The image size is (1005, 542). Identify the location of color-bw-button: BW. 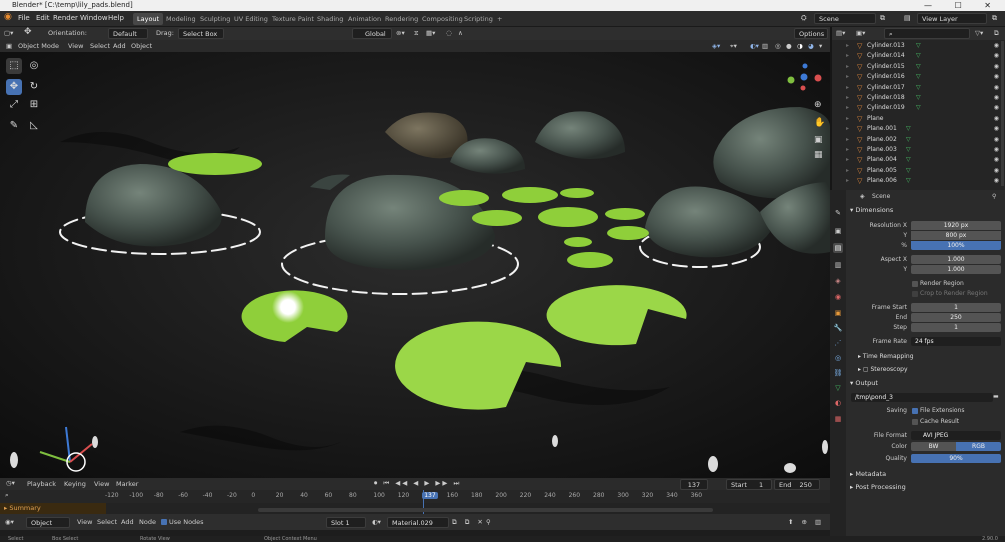
(933, 446).